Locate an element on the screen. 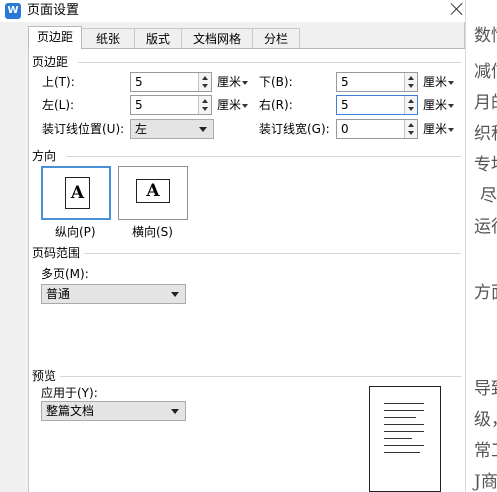 The width and height of the screenshot is (497, 492). gutter-position-label: 装订线位置(U): is located at coordinates (83, 129).